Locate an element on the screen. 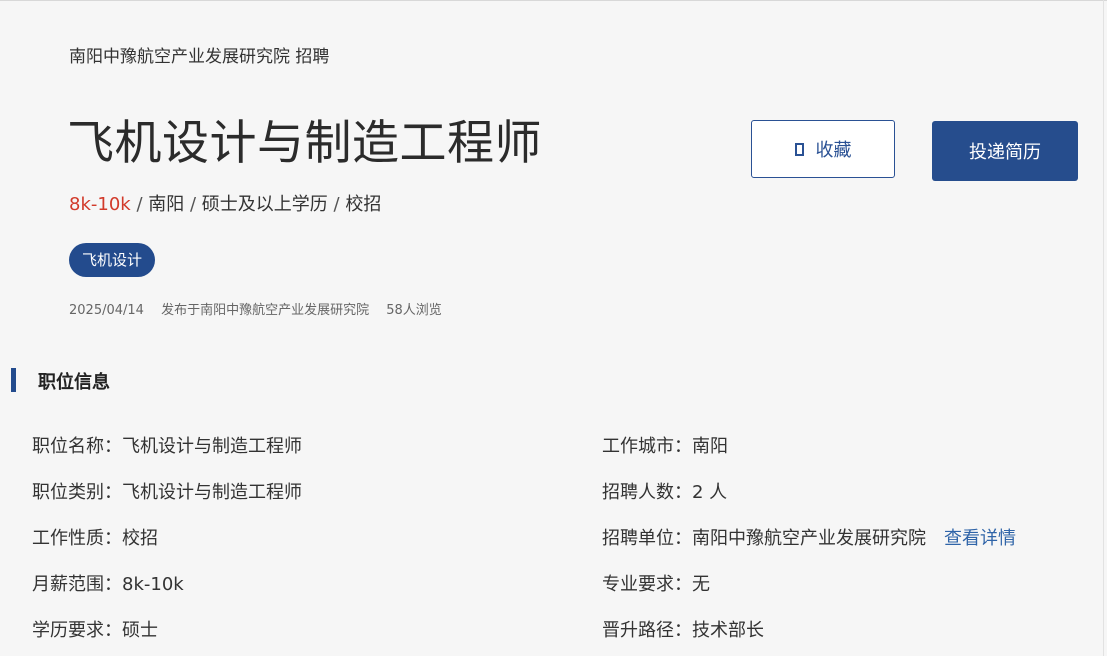 This screenshot has height=656, width=1107. info-value: 8k-10k is located at coordinates (153, 584).